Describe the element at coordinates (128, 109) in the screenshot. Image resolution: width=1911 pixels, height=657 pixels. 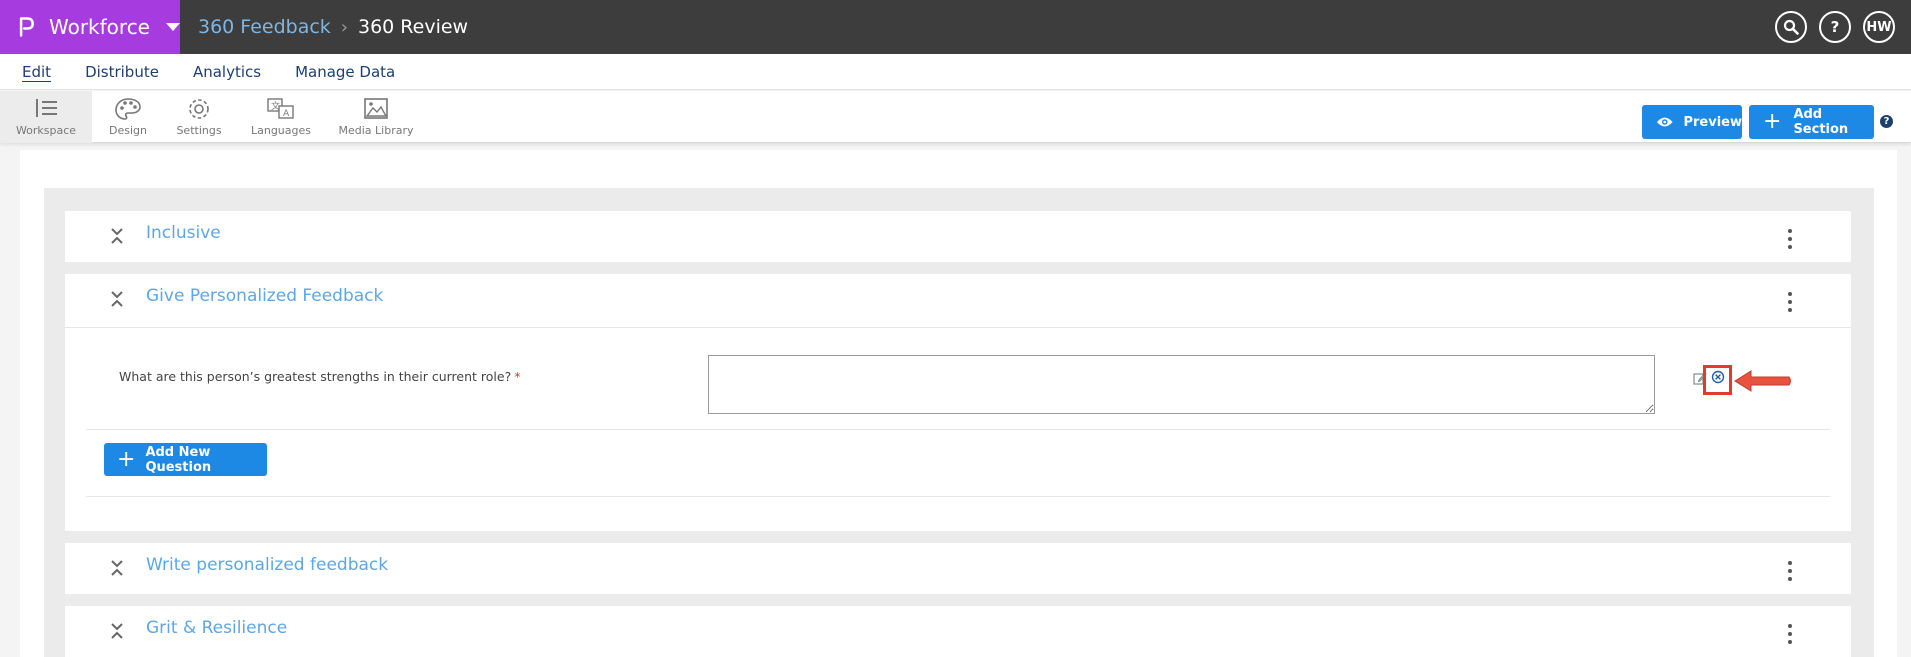
I see `palette-icon` at that location.